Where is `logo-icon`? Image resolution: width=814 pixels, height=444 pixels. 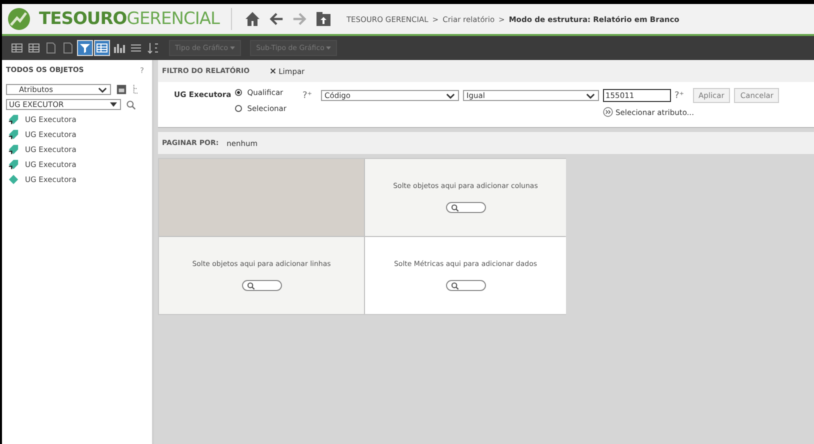 logo-icon is located at coordinates (19, 19).